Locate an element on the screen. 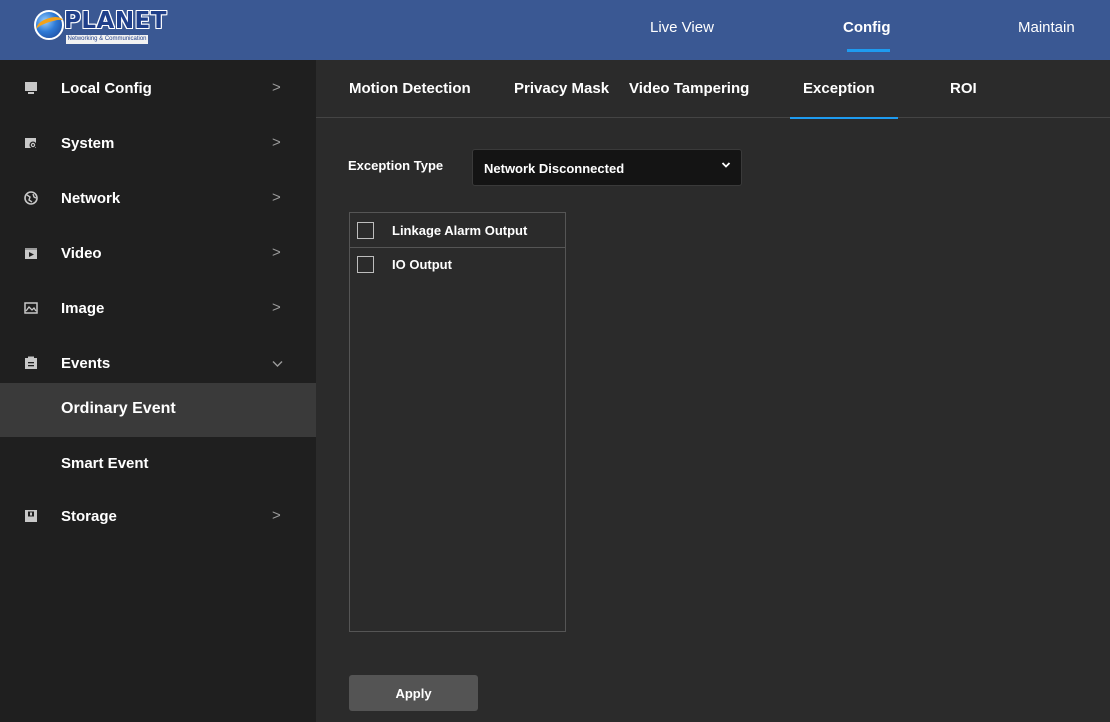 The height and width of the screenshot is (722, 1110). sidebar-item-label: Image is located at coordinates (83, 308).